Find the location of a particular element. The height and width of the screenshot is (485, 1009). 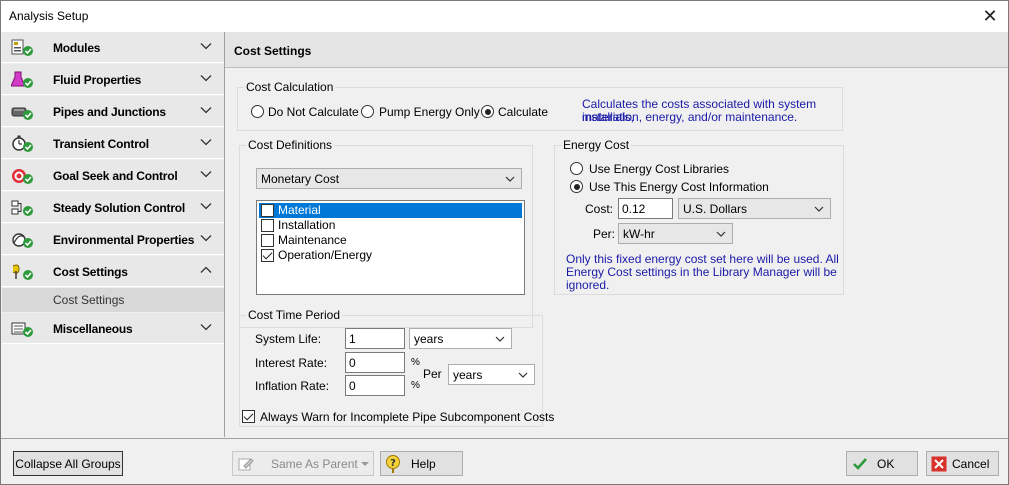

energy-cost-legend: Energy Cost is located at coordinates (596, 145).